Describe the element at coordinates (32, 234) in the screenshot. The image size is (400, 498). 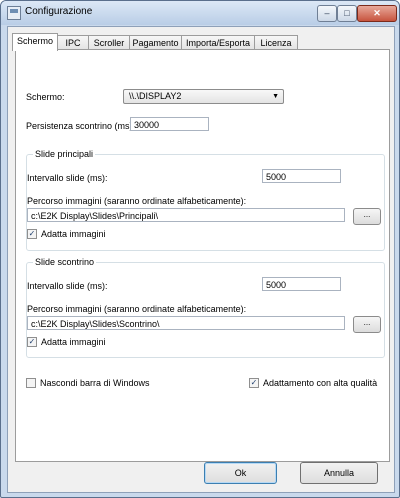
I see `principali-fit-checkbox: ✓` at that location.